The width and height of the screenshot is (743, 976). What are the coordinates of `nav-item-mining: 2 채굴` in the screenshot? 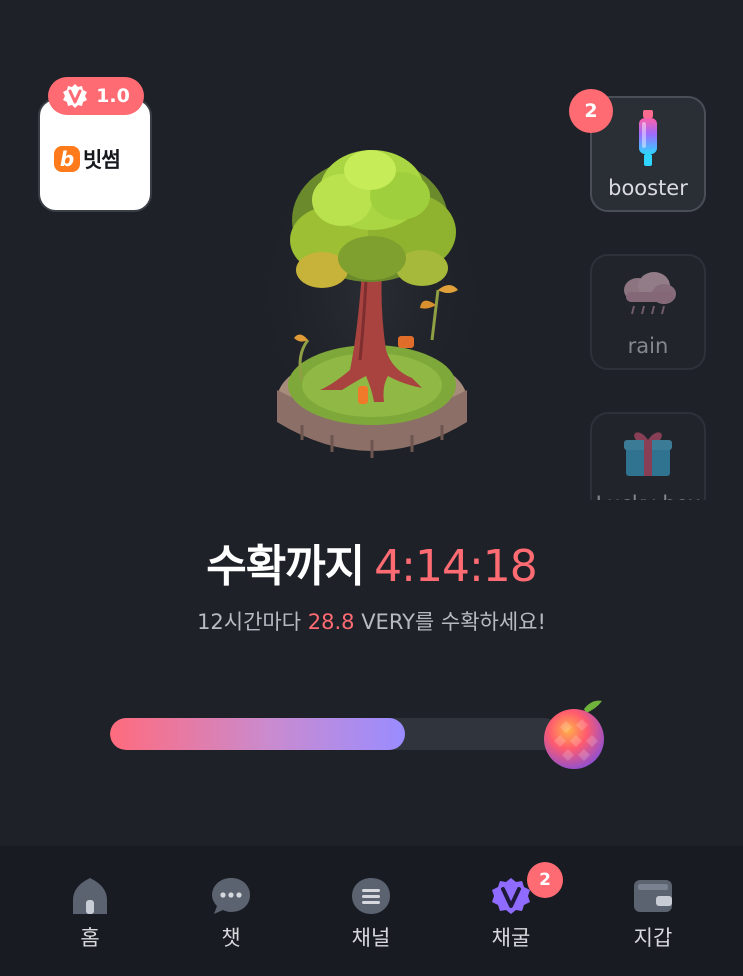 It's located at (512, 909).